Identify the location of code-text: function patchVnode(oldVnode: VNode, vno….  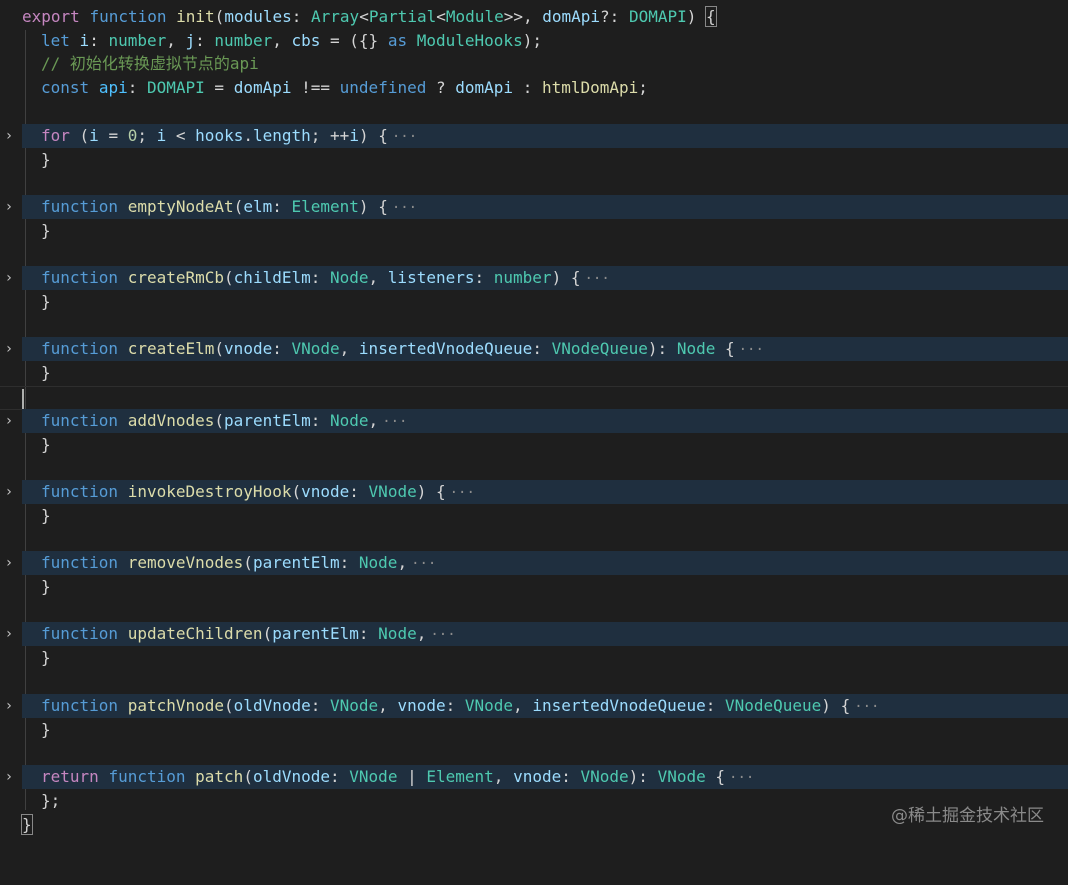
(460, 705).